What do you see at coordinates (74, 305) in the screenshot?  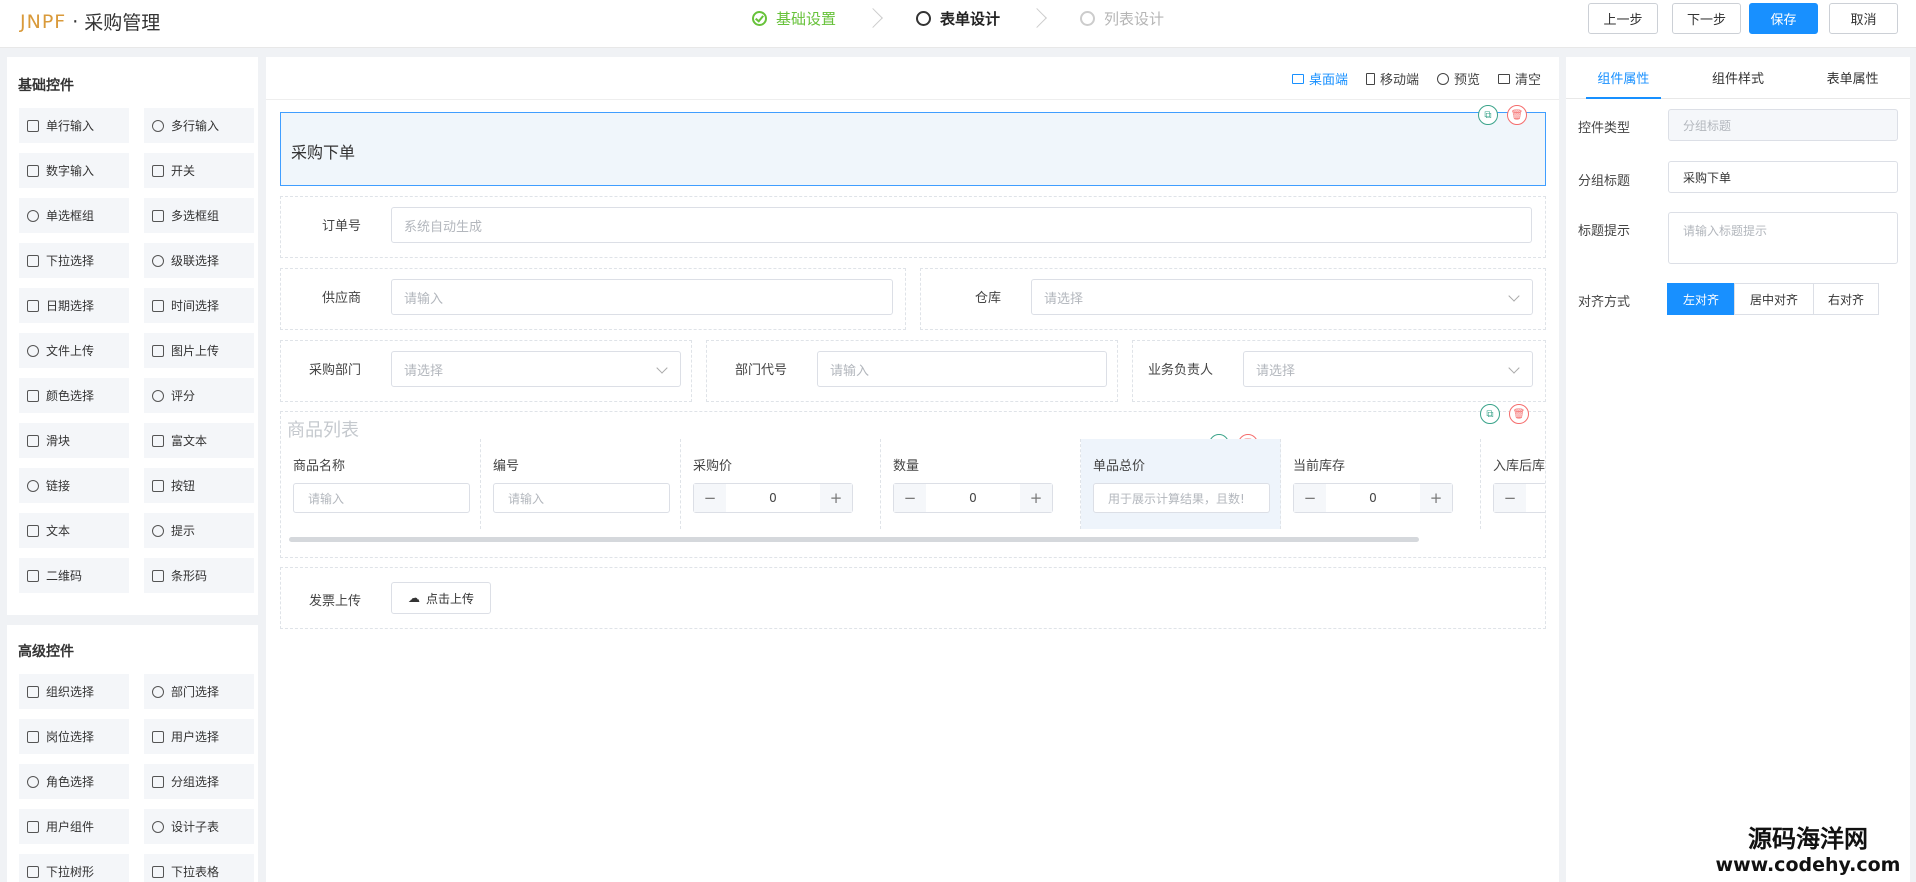 I see `control-item: 日期选择` at bounding box center [74, 305].